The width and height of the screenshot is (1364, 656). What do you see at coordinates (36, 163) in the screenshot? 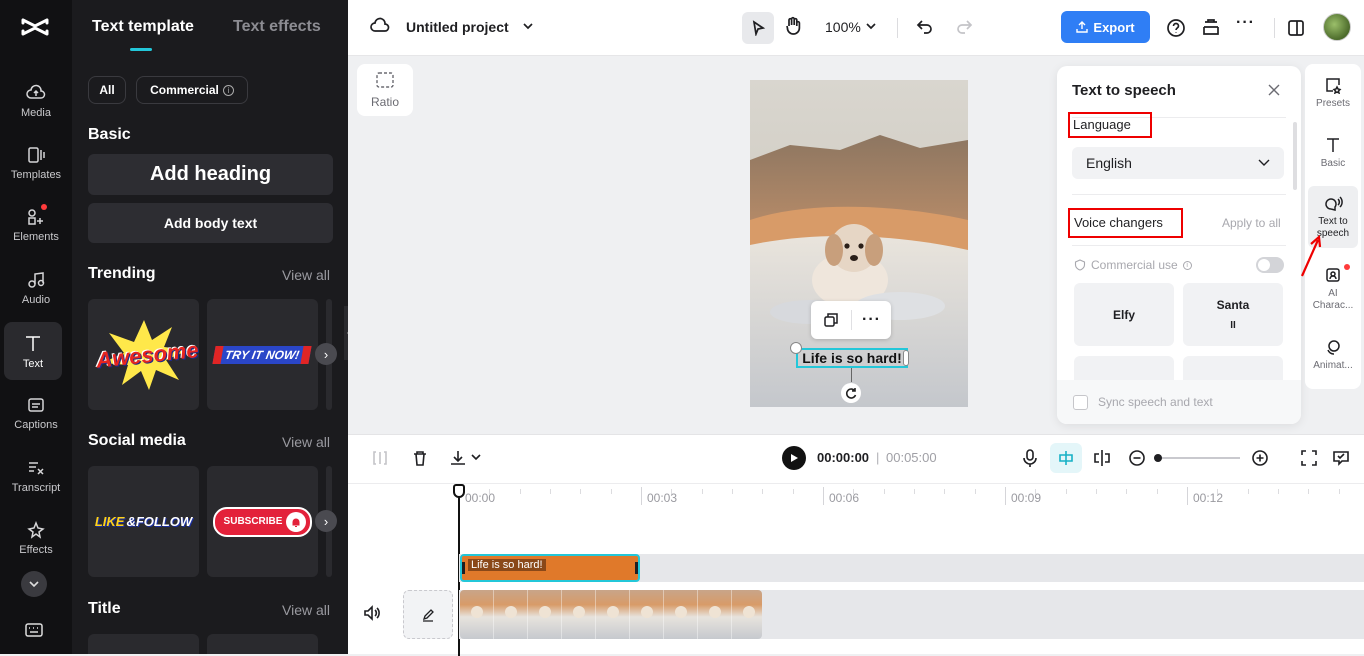
I see `rail-item-templates: Templates` at bounding box center [36, 163].